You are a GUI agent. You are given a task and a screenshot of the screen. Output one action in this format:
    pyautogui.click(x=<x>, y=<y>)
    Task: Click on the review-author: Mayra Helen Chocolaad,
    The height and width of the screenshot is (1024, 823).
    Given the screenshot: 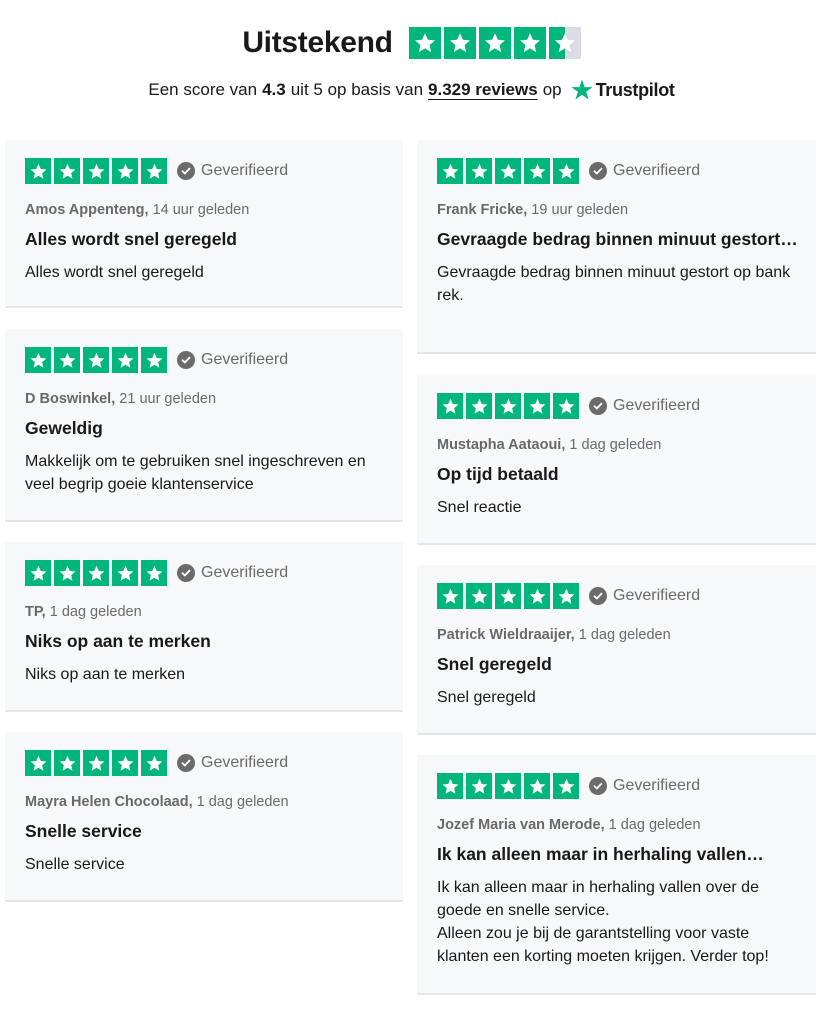 What is the action you would take?
    pyautogui.click(x=109, y=802)
    